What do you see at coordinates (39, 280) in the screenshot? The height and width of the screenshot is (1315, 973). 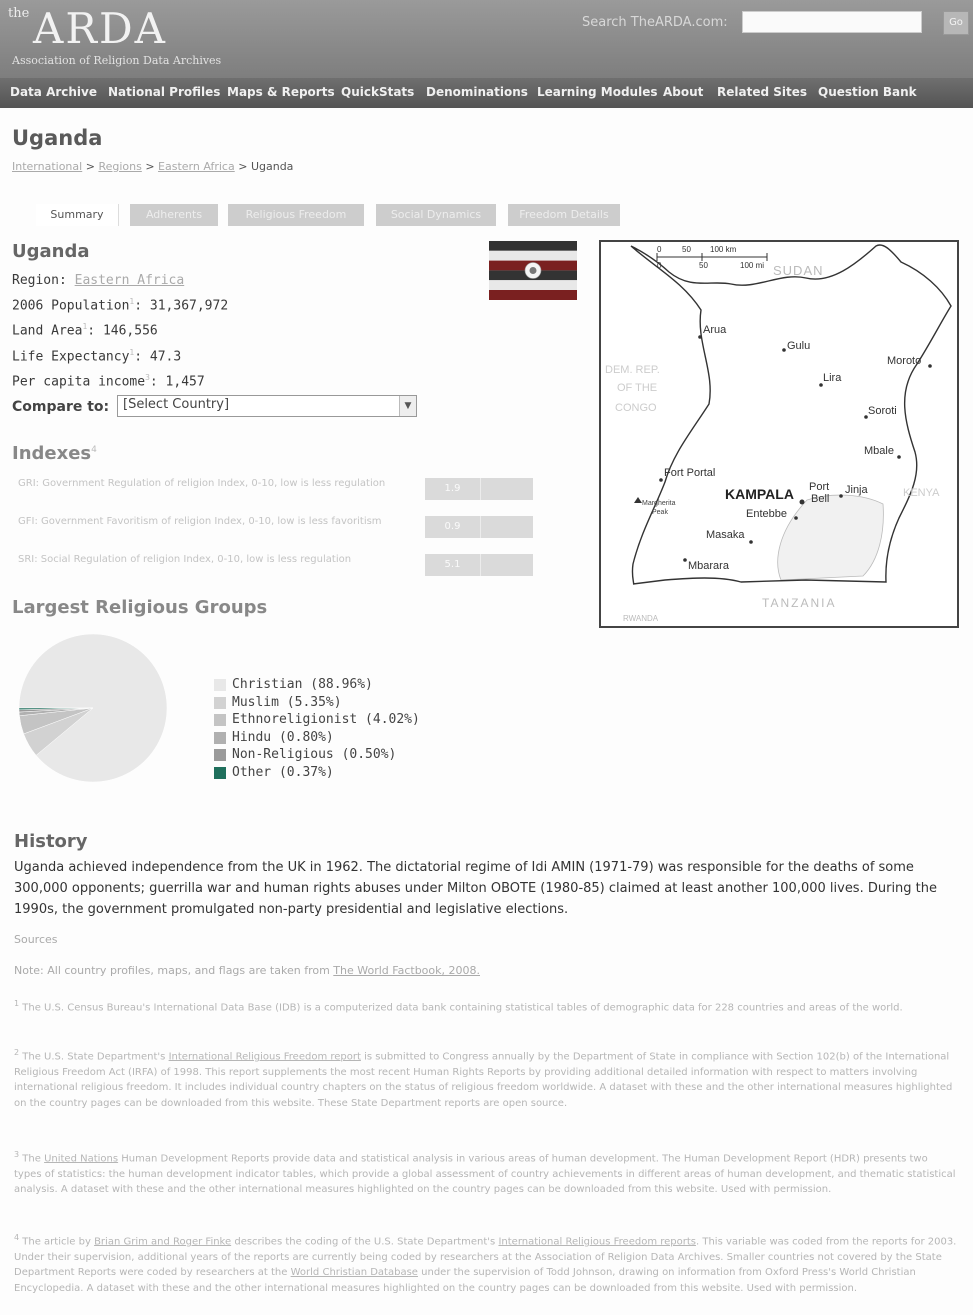 I see `region-label: Region:` at bounding box center [39, 280].